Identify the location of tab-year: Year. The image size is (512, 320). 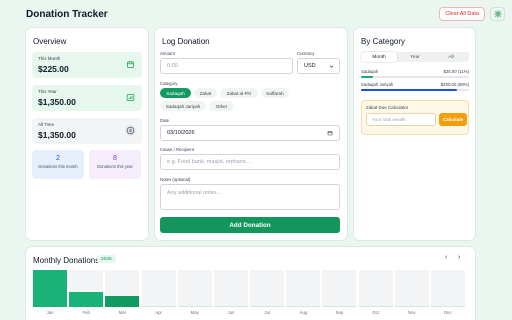
(415, 57).